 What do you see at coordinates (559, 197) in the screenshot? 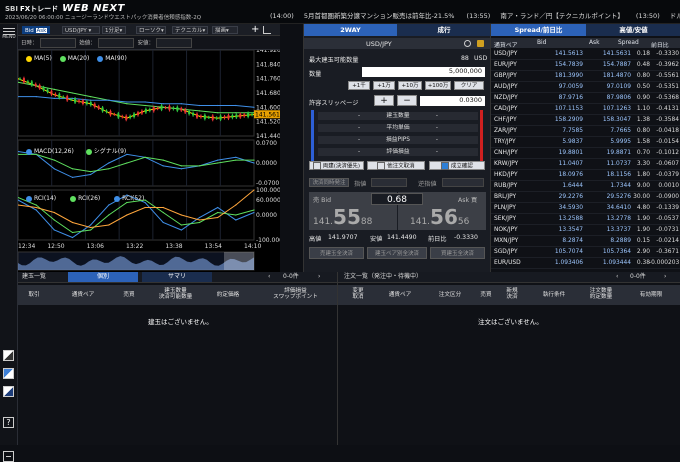
I see `rate-bid: 29.2276` at bounding box center [559, 197].